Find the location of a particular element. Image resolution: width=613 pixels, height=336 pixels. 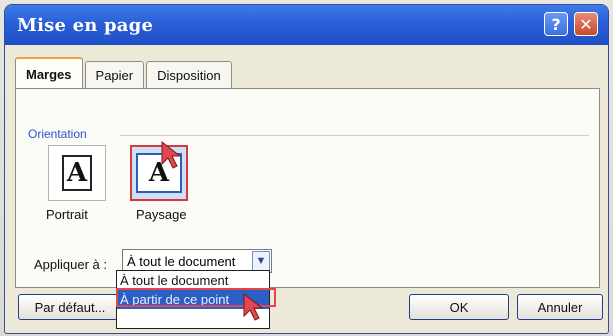

dropdown-option-whole-document: À tout le document is located at coordinates (193, 280).